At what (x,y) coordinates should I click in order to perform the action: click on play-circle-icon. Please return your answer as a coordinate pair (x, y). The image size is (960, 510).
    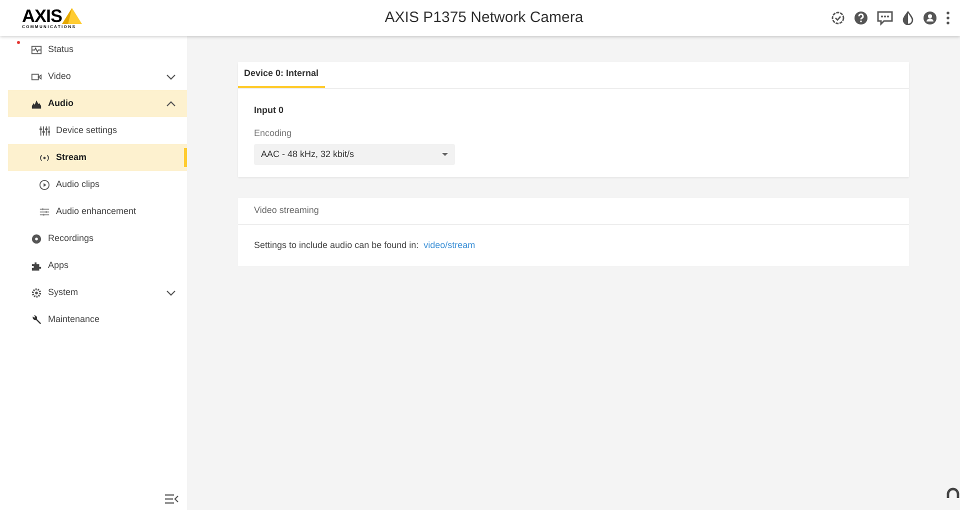
    Looking at the image, I should click on (44, 184).